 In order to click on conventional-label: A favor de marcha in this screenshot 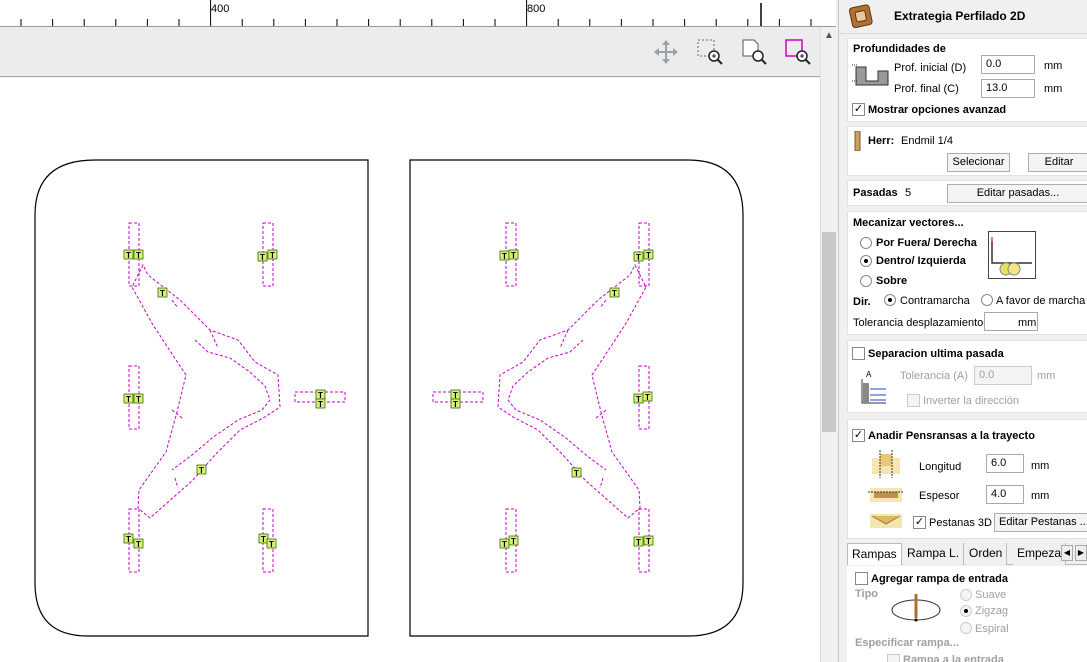, I will do `click(1041, 301)`.